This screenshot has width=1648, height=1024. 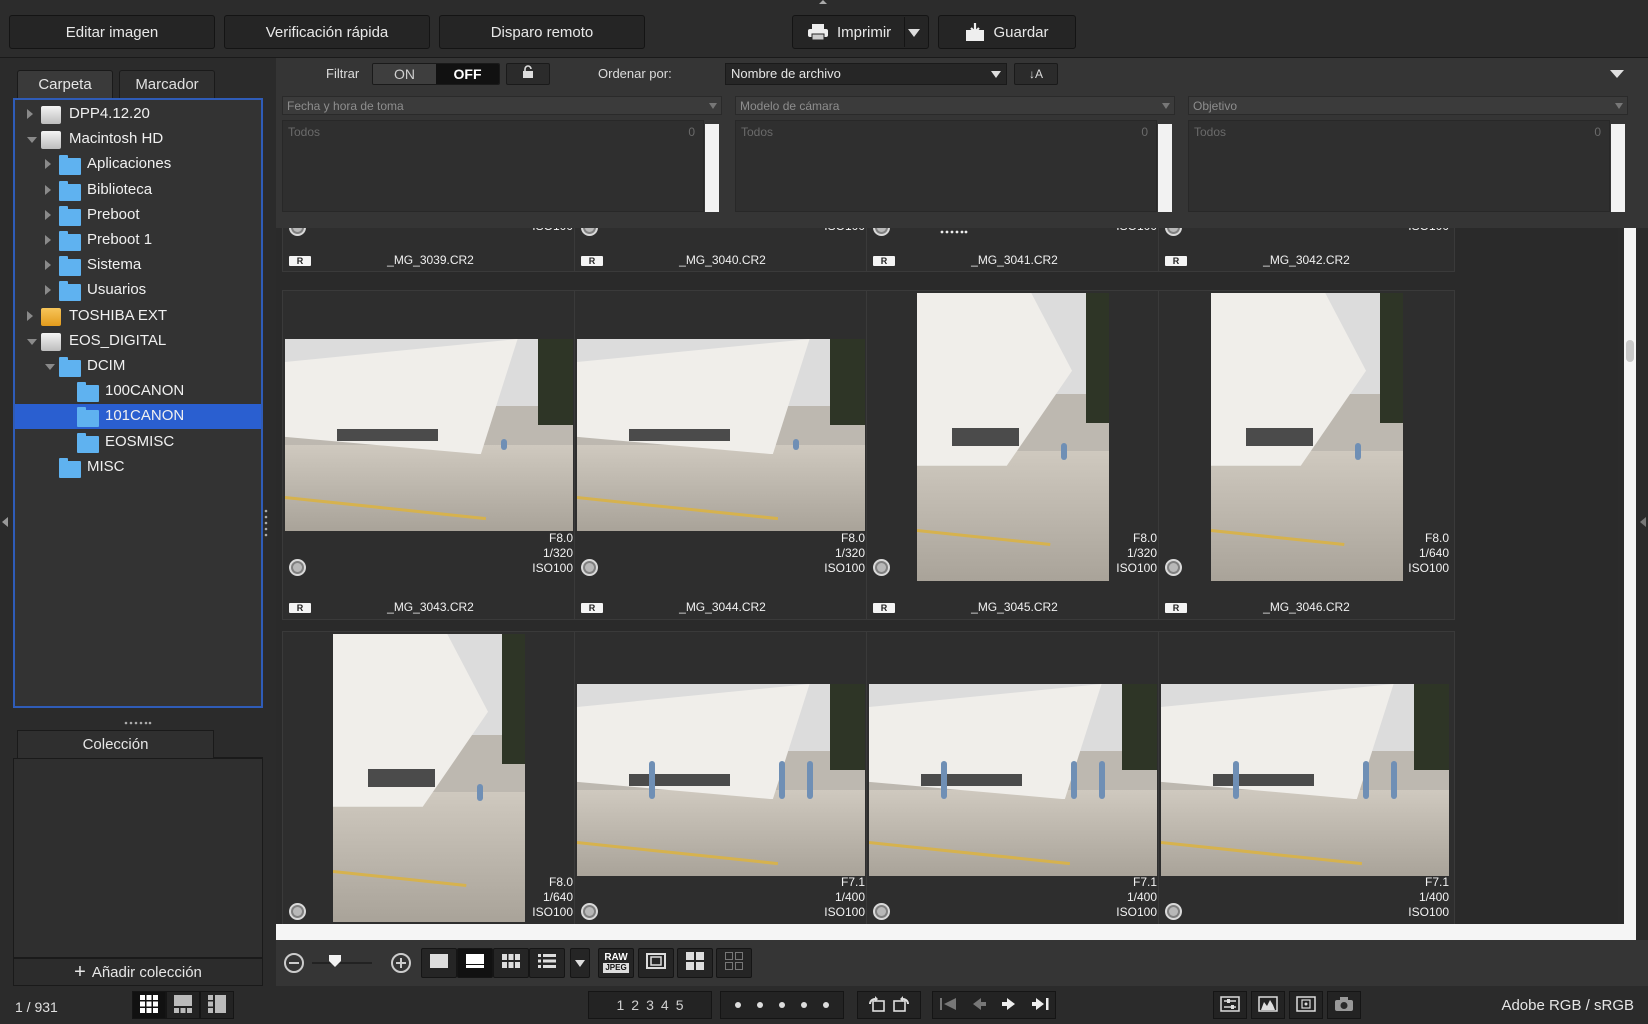 I want to click on thumbnail-cell: ISO100R_MG_3039.CR2, so click(x=430, y=250).